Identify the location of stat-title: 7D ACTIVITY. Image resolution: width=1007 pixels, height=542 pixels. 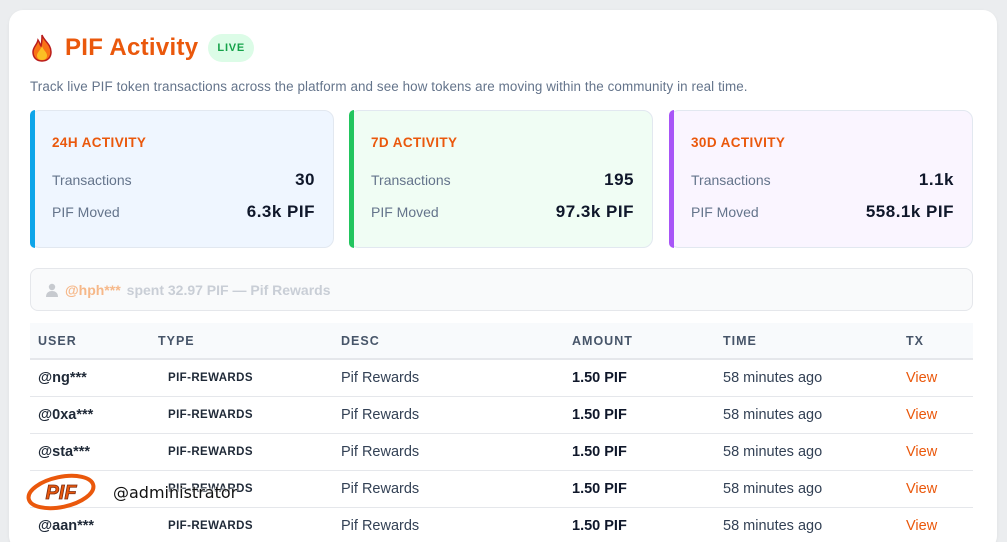
(414, 142).